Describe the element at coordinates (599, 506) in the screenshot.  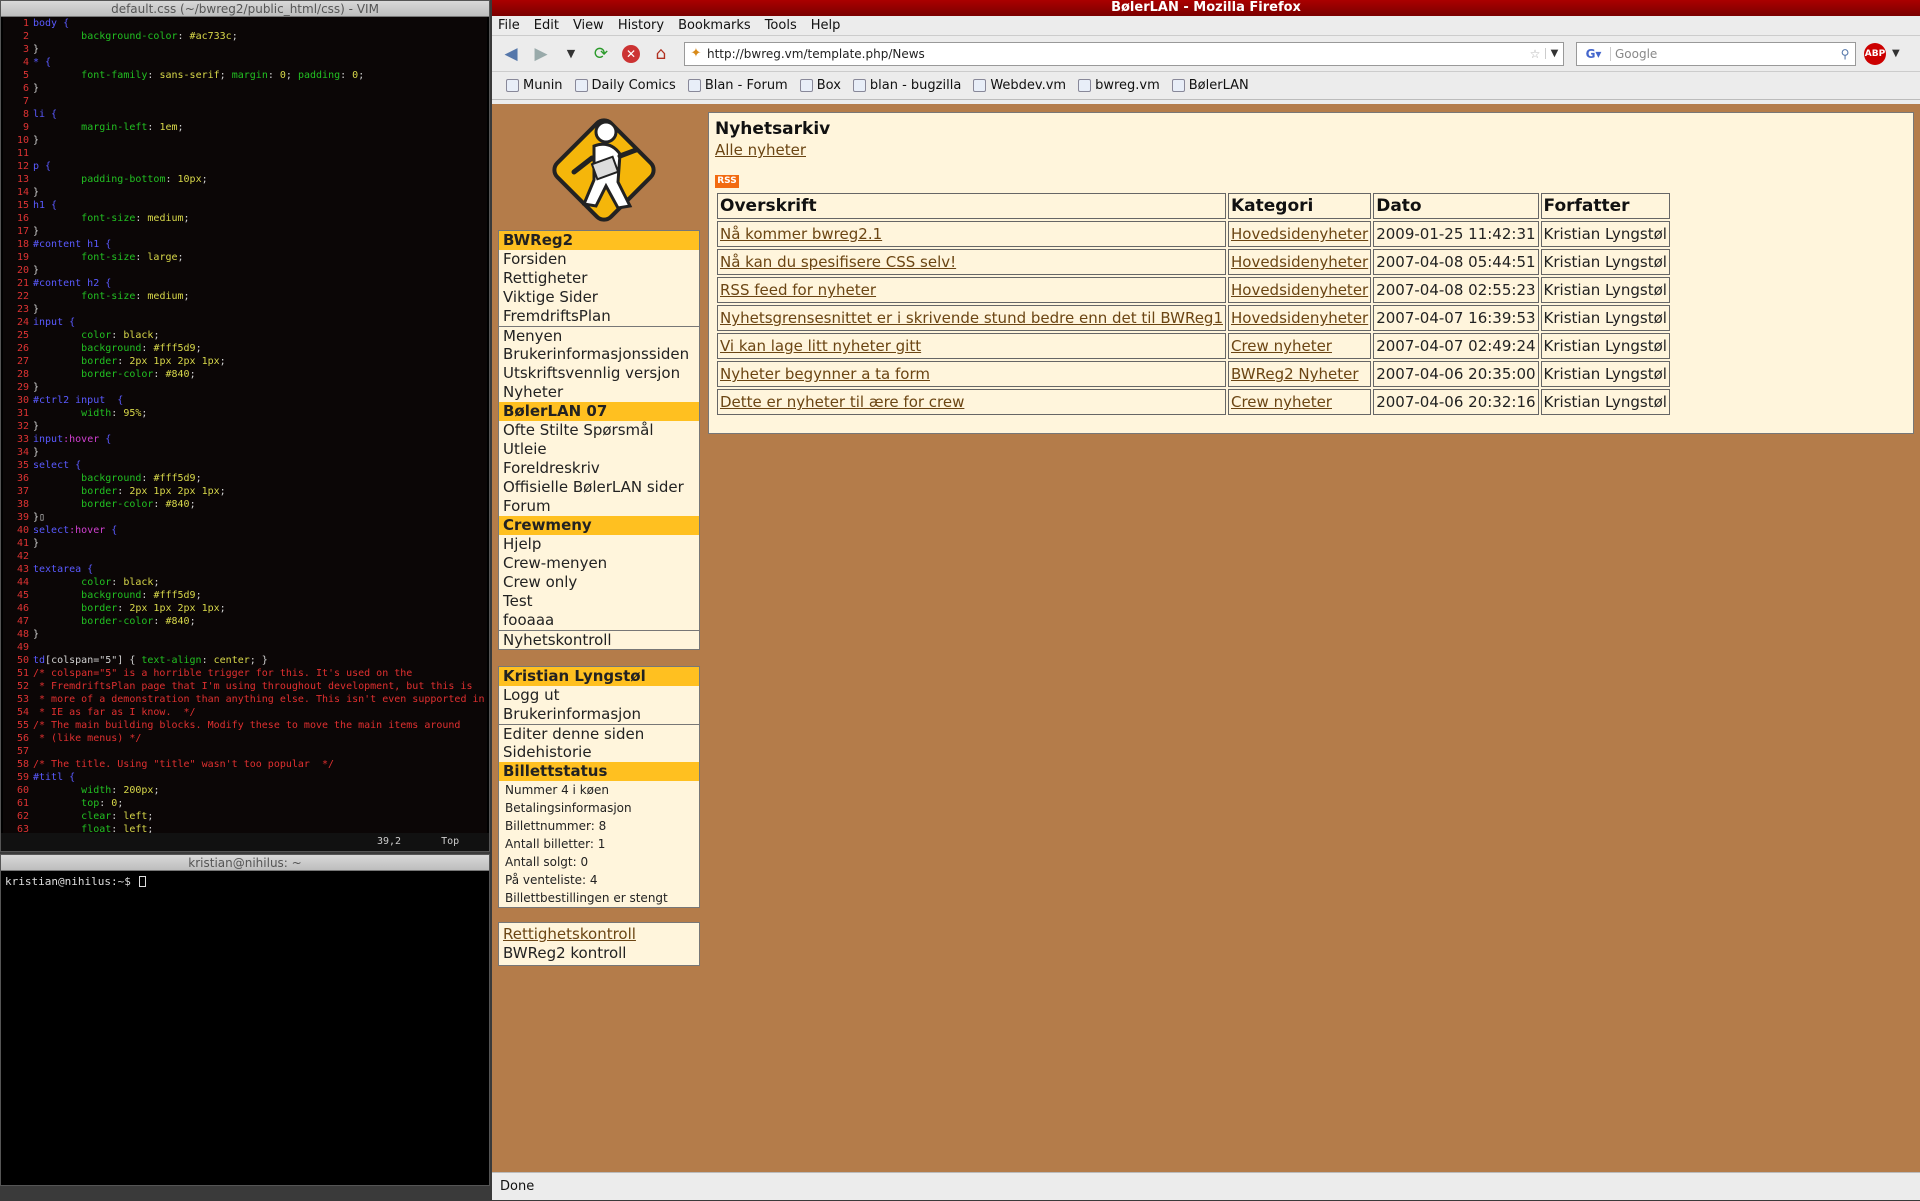
I see `menu-item: Forum` at that location.